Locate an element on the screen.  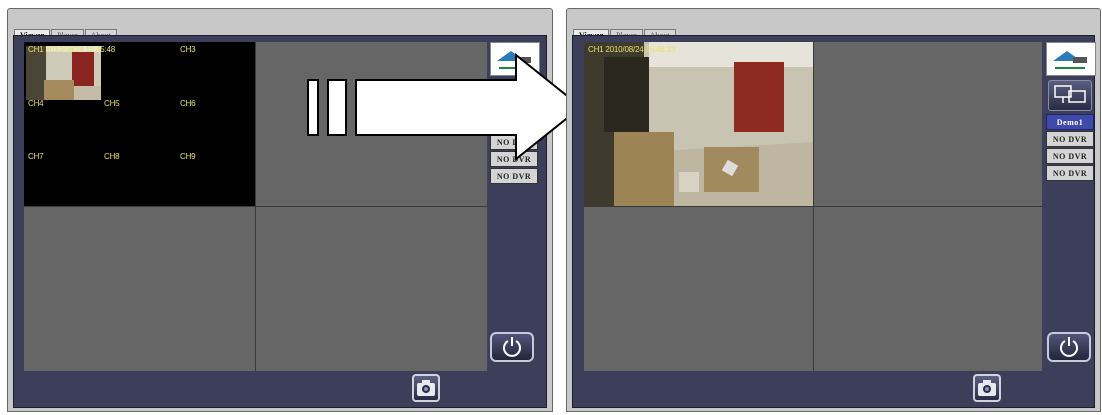
channel-label-ch9: CH9 is located at coordinates (188, 156).